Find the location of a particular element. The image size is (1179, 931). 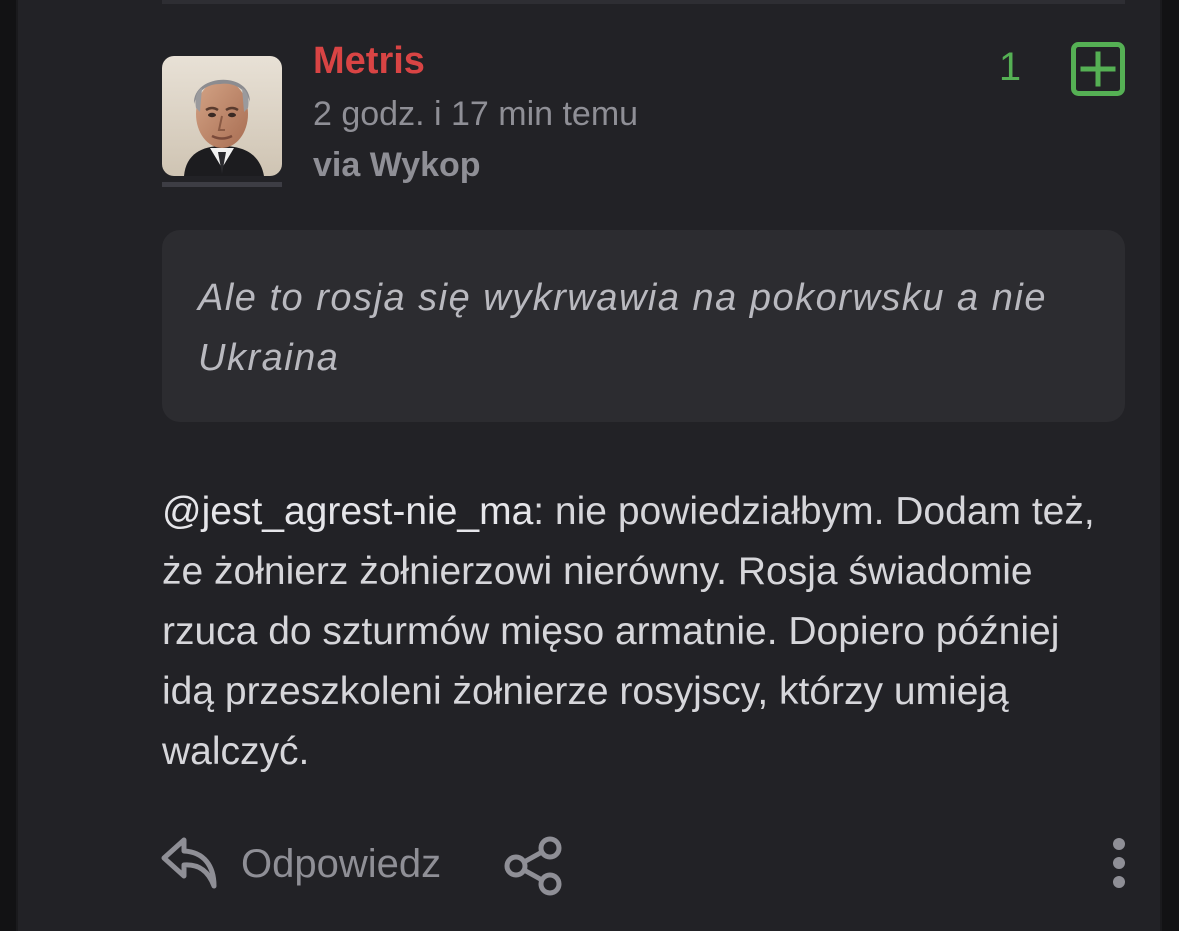

source-line: via Wykop is located at coordinates (397, 165).